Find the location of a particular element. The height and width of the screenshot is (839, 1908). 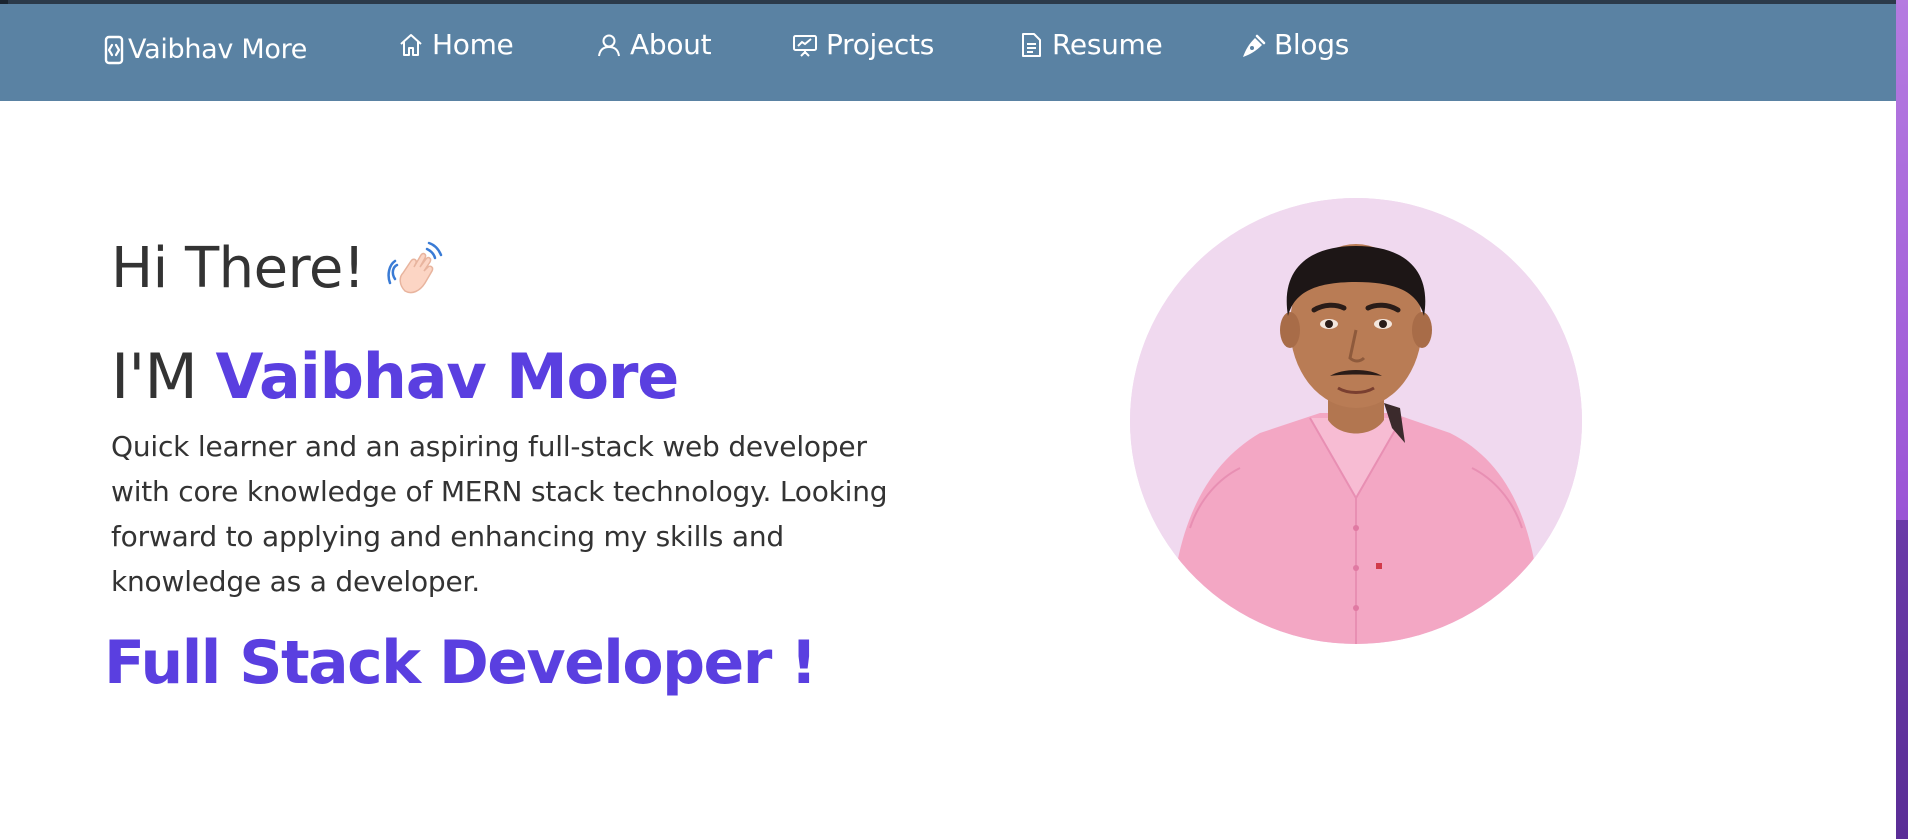

intro-heading: I'M Vaibhav More is located at coordinates (395, 376).